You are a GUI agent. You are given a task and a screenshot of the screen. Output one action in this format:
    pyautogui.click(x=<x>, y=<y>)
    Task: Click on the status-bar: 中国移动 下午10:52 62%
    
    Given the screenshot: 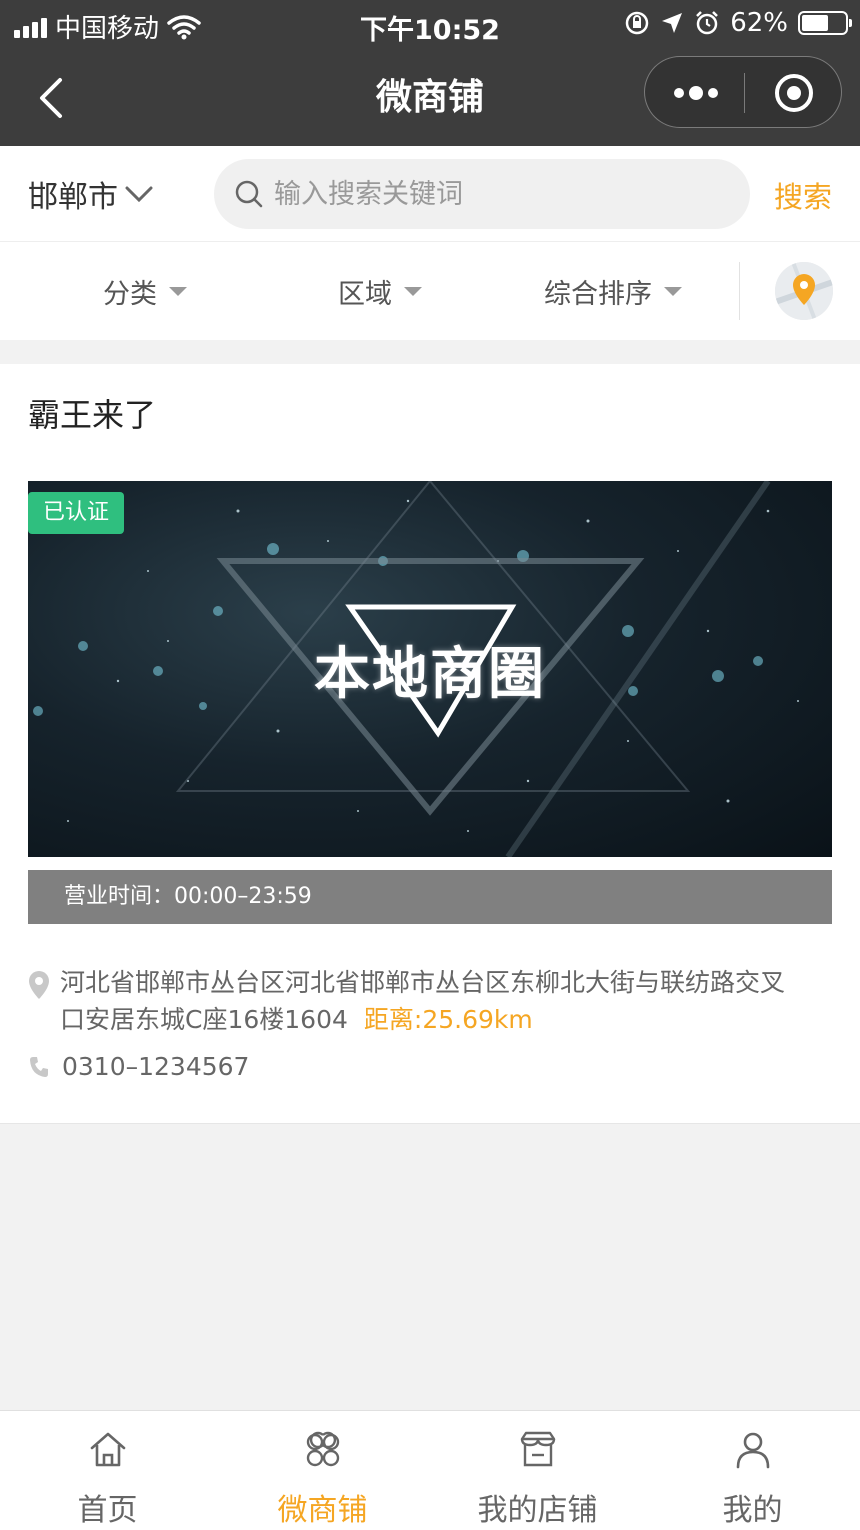 What is the action you would take?
    pyautogui.click(x=430, y=24)
    